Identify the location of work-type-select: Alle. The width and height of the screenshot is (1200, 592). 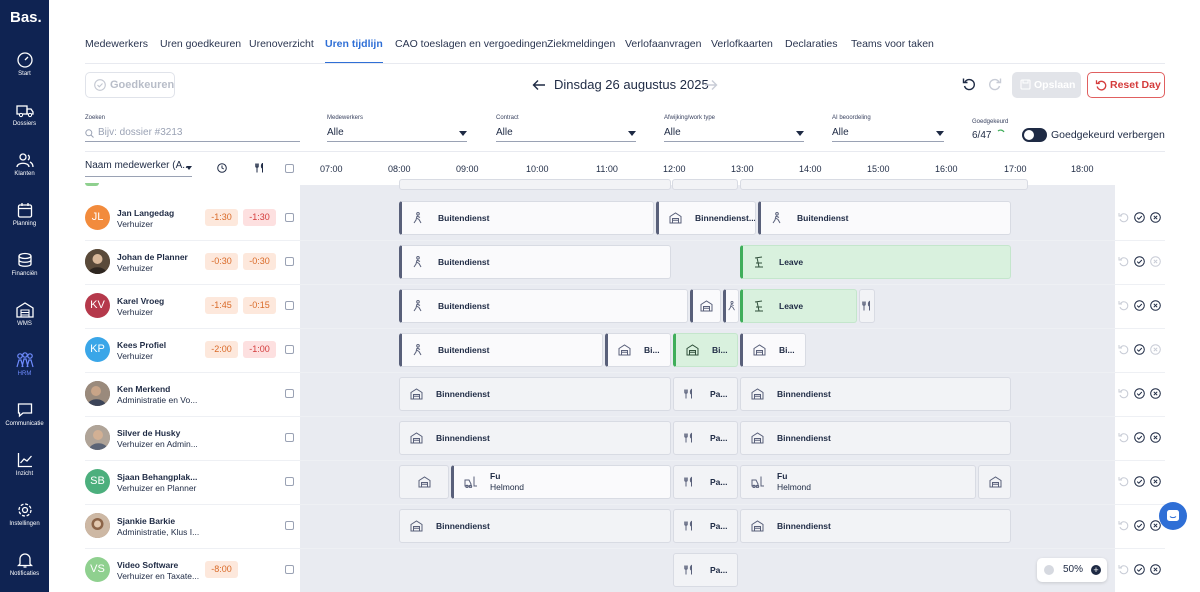
(734, 133).